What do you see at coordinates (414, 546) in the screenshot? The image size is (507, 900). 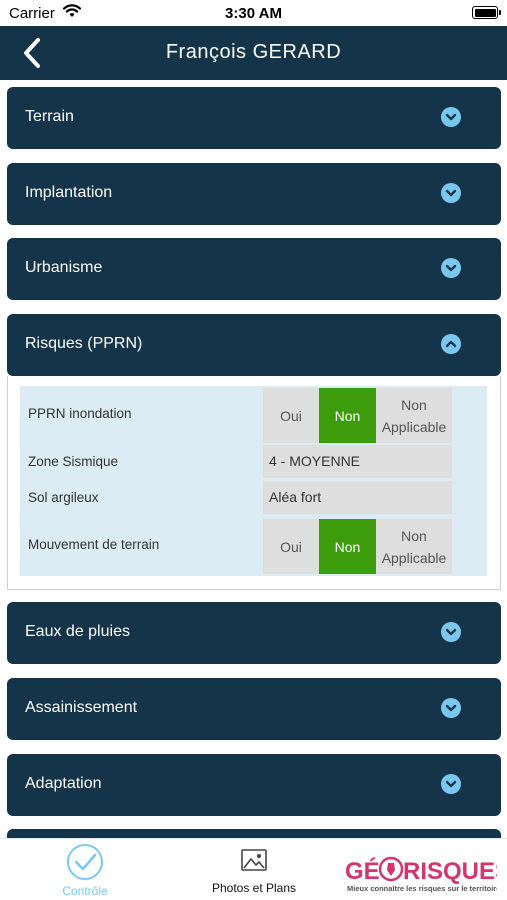 I see `mouvement-non-applicable-option: Non Applicable` at bounding box center [414, 546].